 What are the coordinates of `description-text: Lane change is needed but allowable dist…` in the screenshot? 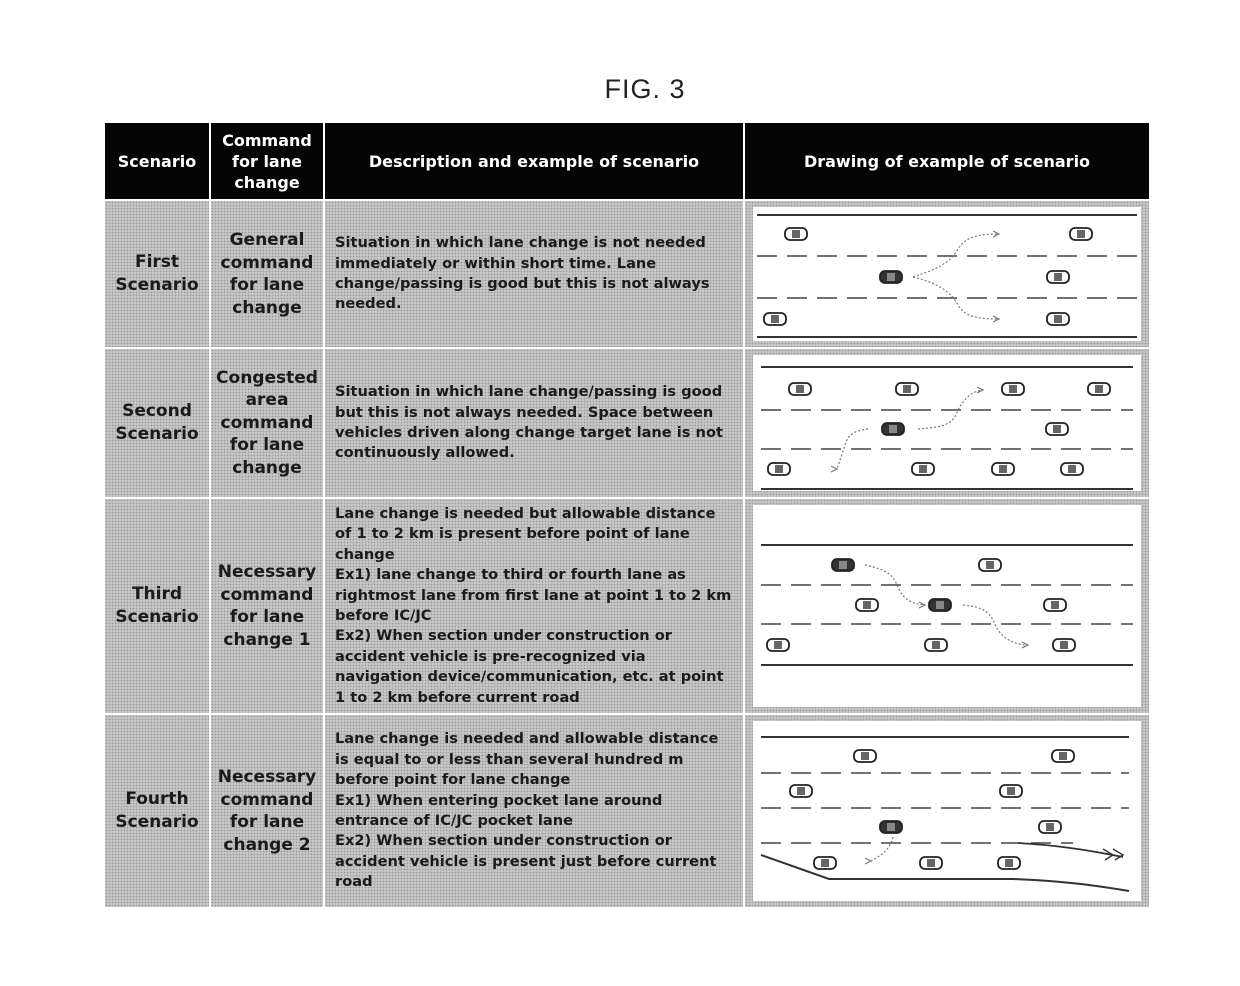 It's located at (533, 605).